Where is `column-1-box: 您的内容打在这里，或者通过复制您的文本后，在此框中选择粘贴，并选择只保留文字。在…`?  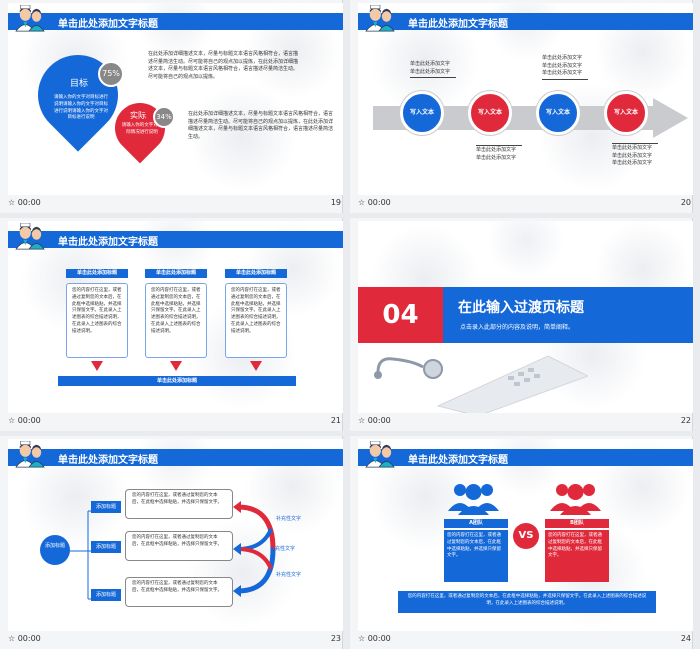
column-1-box: 您的内容打在这里，或者通过复制您的文本后，在此框中选择粘贴，并选择只保留文字。在… is located at coordinates (97, 320).